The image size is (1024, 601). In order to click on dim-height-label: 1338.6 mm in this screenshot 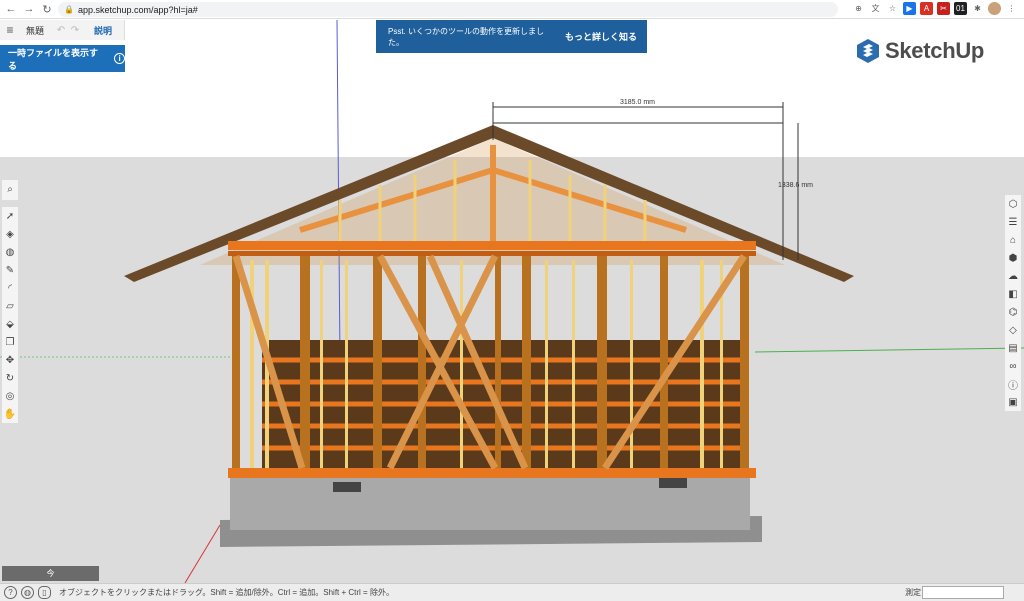, I will do `click(795, 185)`.